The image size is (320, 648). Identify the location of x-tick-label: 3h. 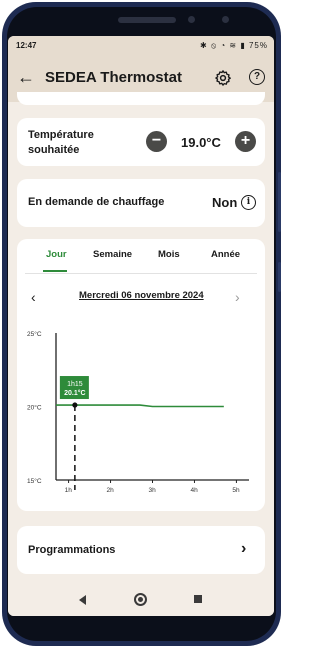
(153, 490).